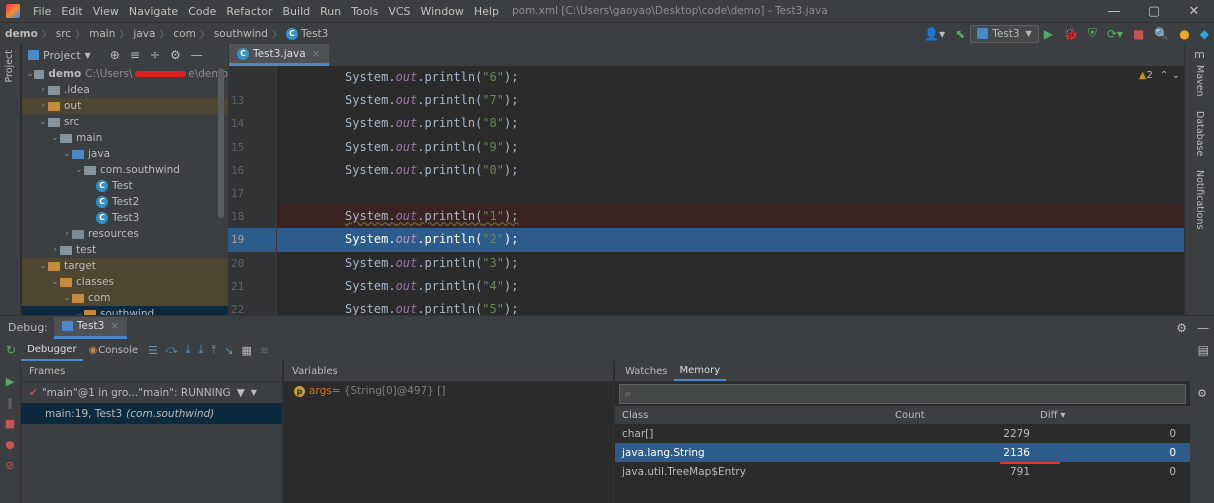 The image size is (1214, 503). Describe the element at coordinates (1154, 11) in the screenshot. I see `maximize-button: ▢` at that location.